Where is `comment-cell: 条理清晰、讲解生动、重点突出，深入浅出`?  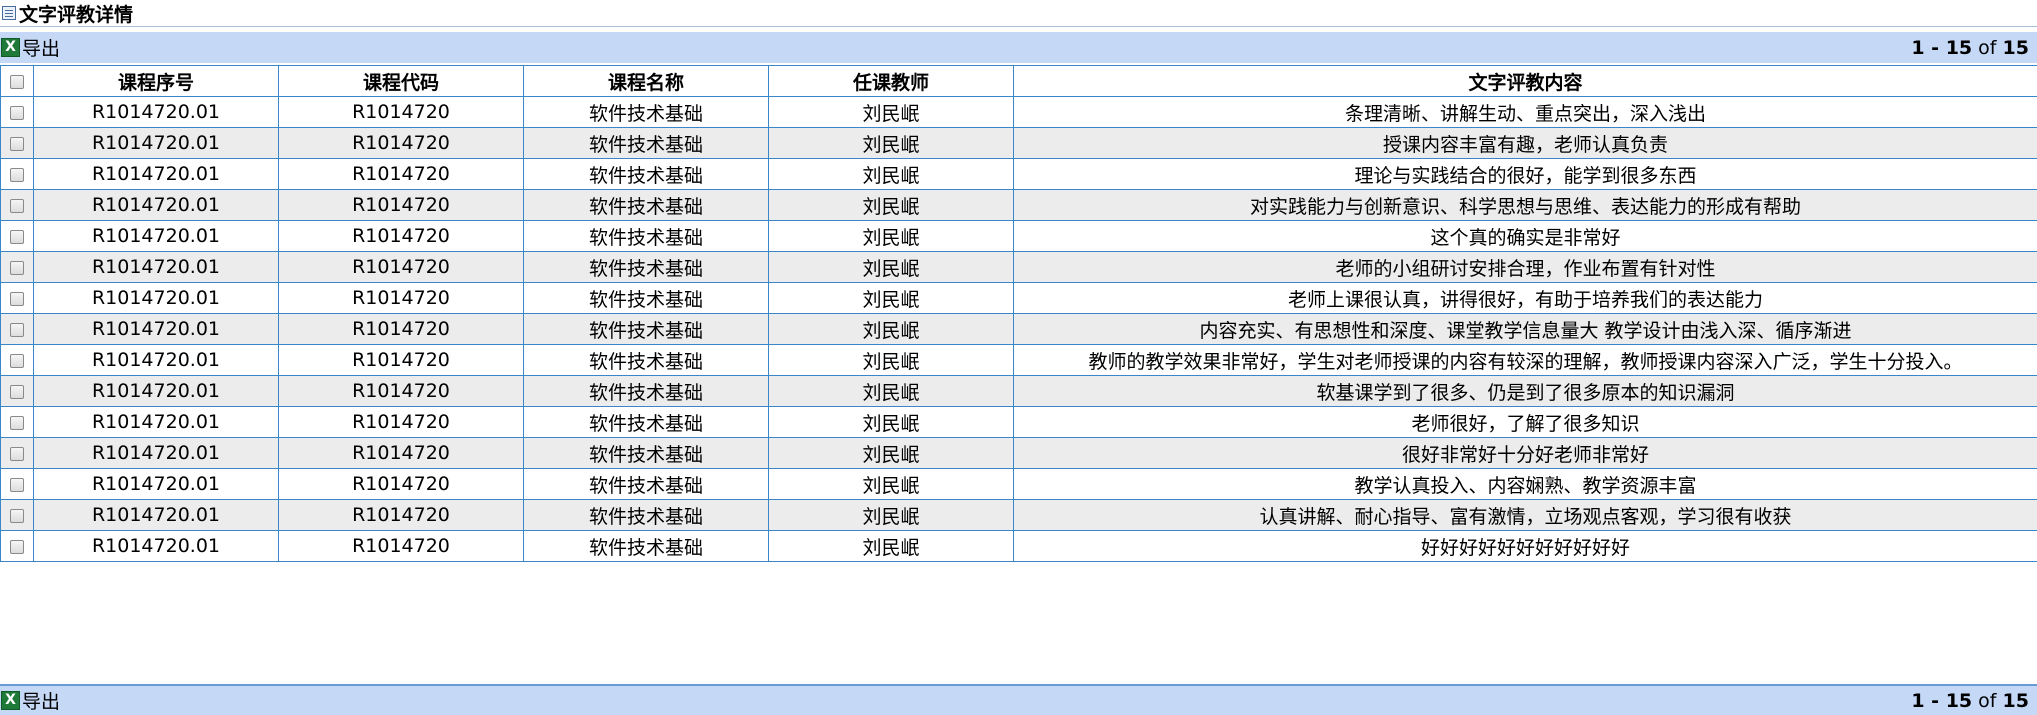
comment-cell: 条理清晰、讲解生动、重点突出，深入浅出 is located at coordinates (1525, 112).